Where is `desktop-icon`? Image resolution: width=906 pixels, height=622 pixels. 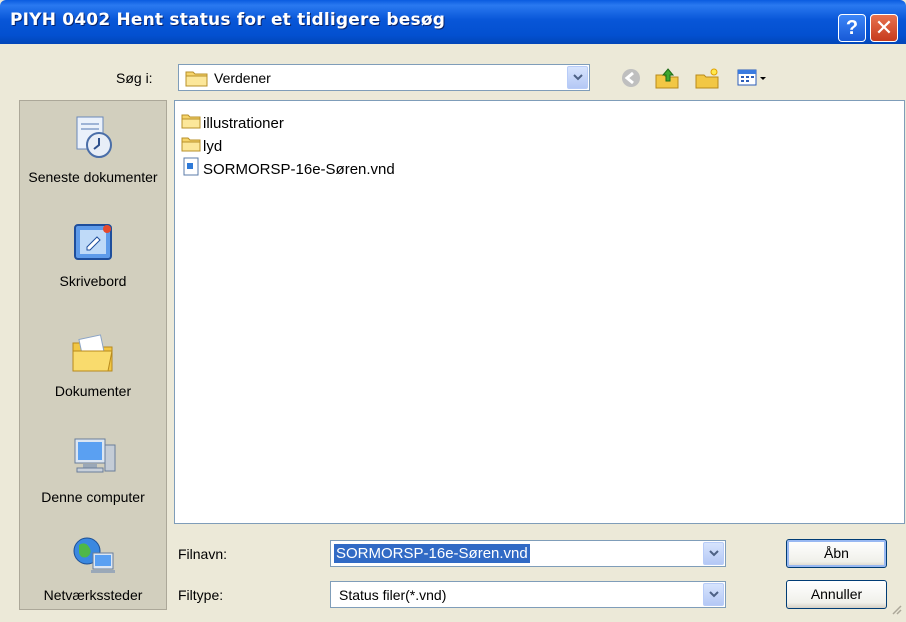 desktop-icon is located at coordinates (93, 244).